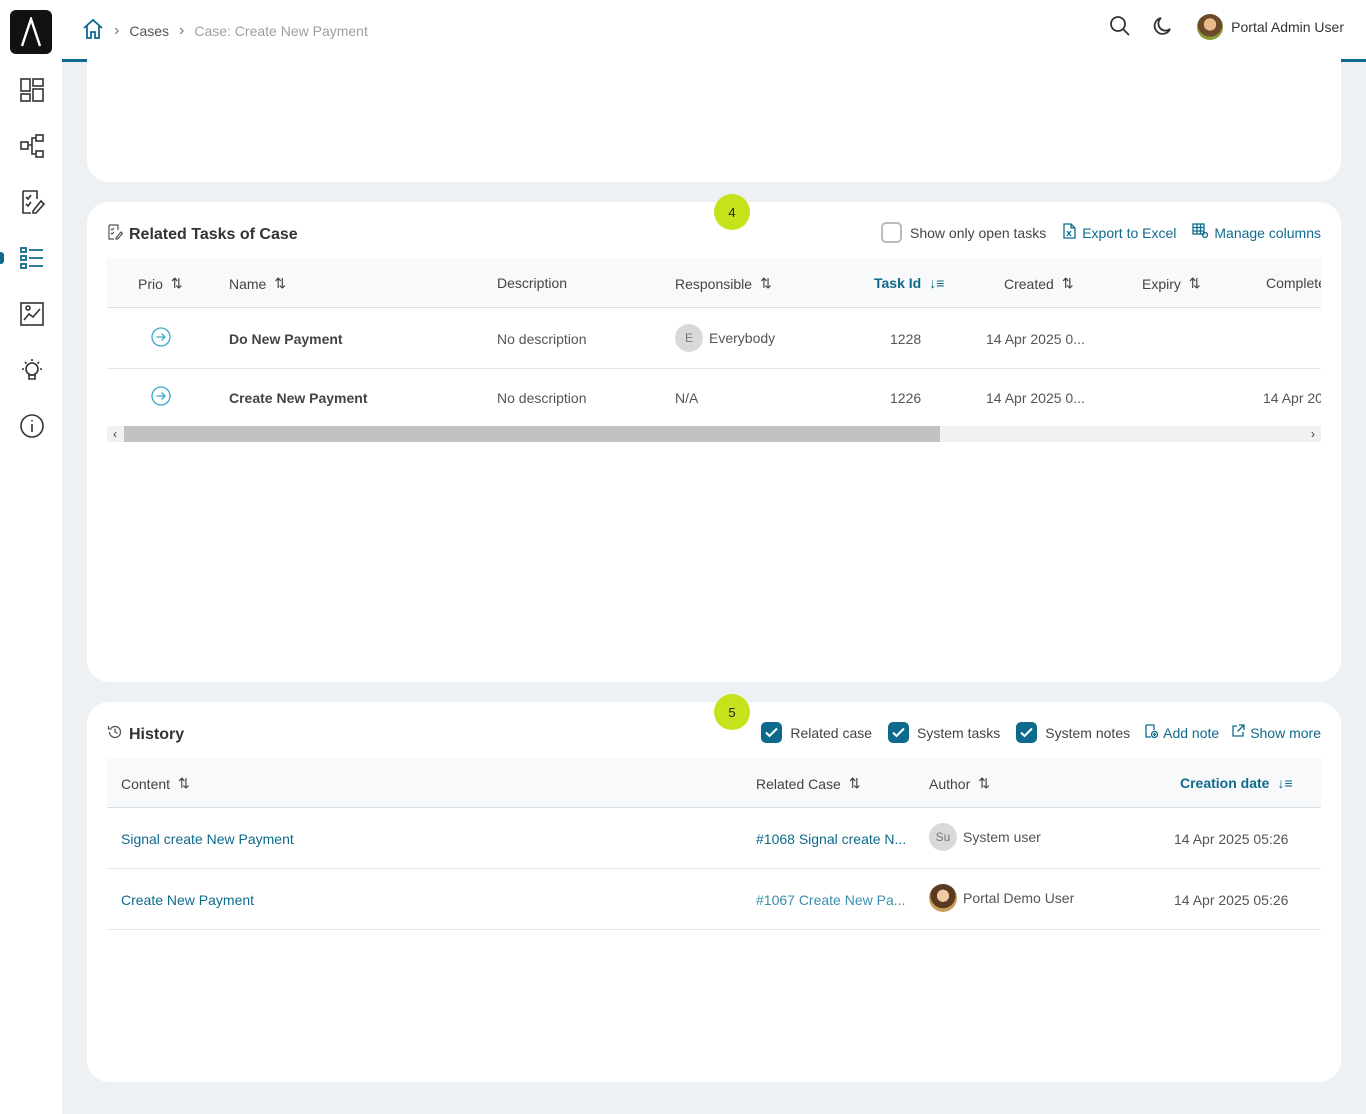  Describe the element at coordinates (723, 283) in the screenshot. I see `col-responsible: Responsible ⇅` at that location.